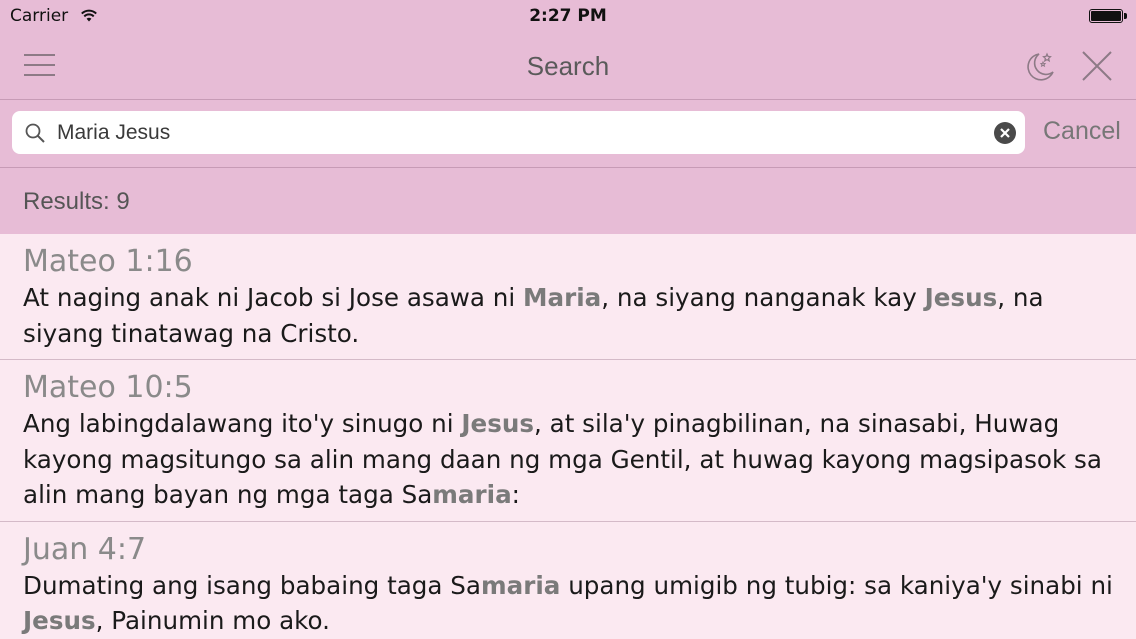 The width and height of the screenshot is (1136, 639). I want to click on navigation-bar: Search, so click(568, 65).